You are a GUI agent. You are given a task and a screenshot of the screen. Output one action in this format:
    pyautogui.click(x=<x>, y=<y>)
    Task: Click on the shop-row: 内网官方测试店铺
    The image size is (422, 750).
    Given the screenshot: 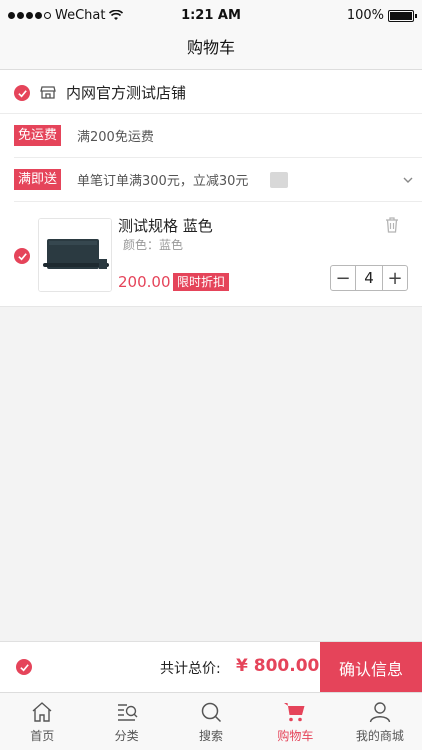 What is the action you would take?
    pyautogui.click(x=211, y=92)
    